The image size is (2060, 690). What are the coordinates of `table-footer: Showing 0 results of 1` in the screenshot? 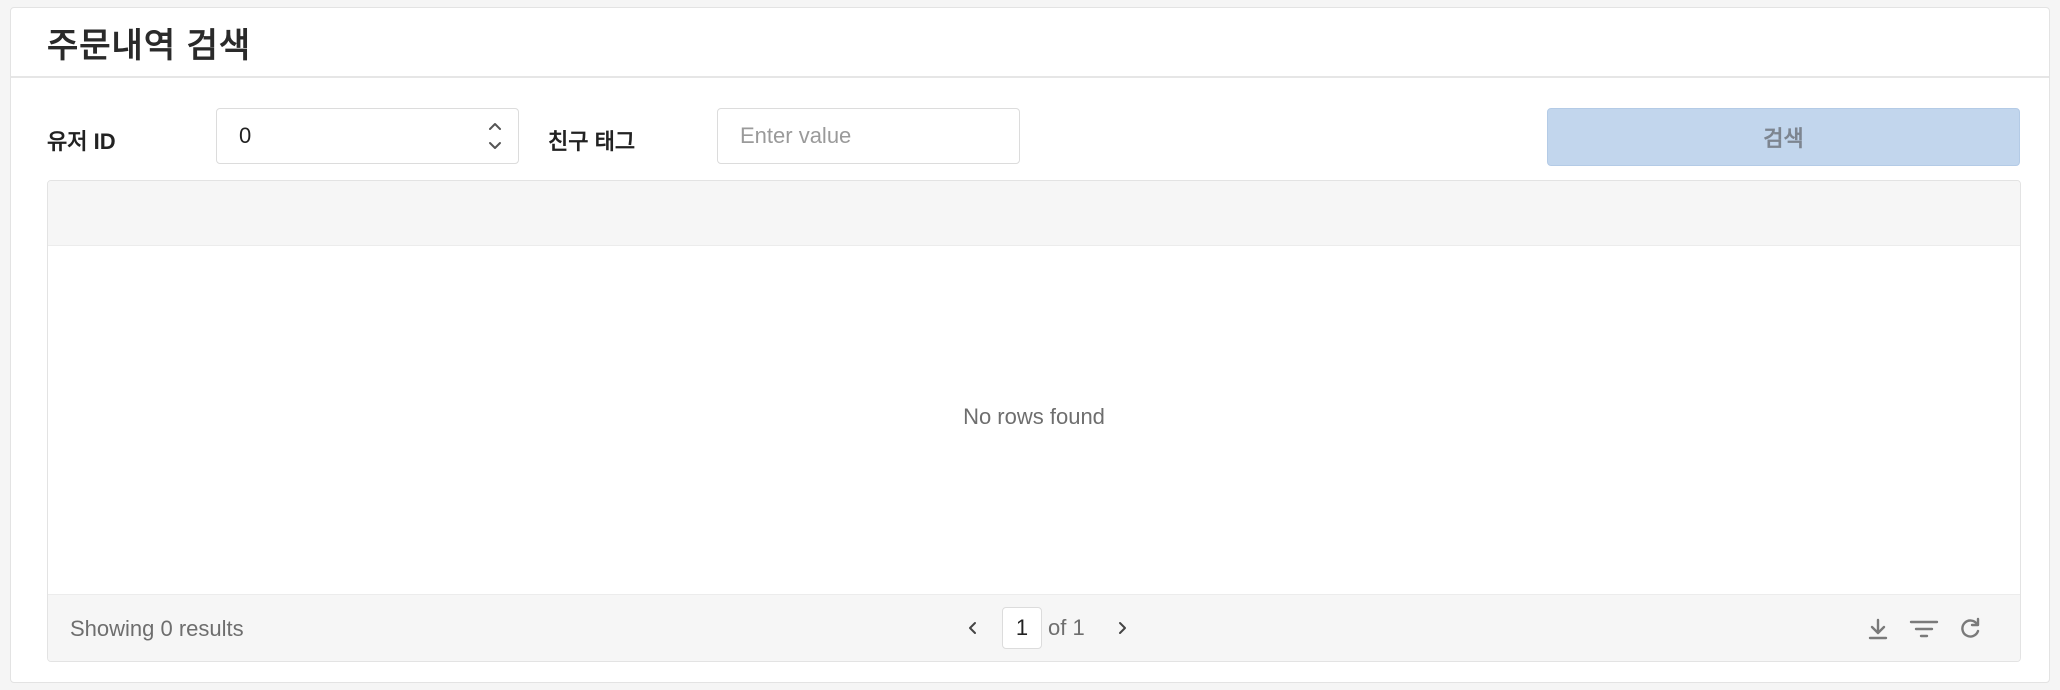 It's located at (1034, 627).